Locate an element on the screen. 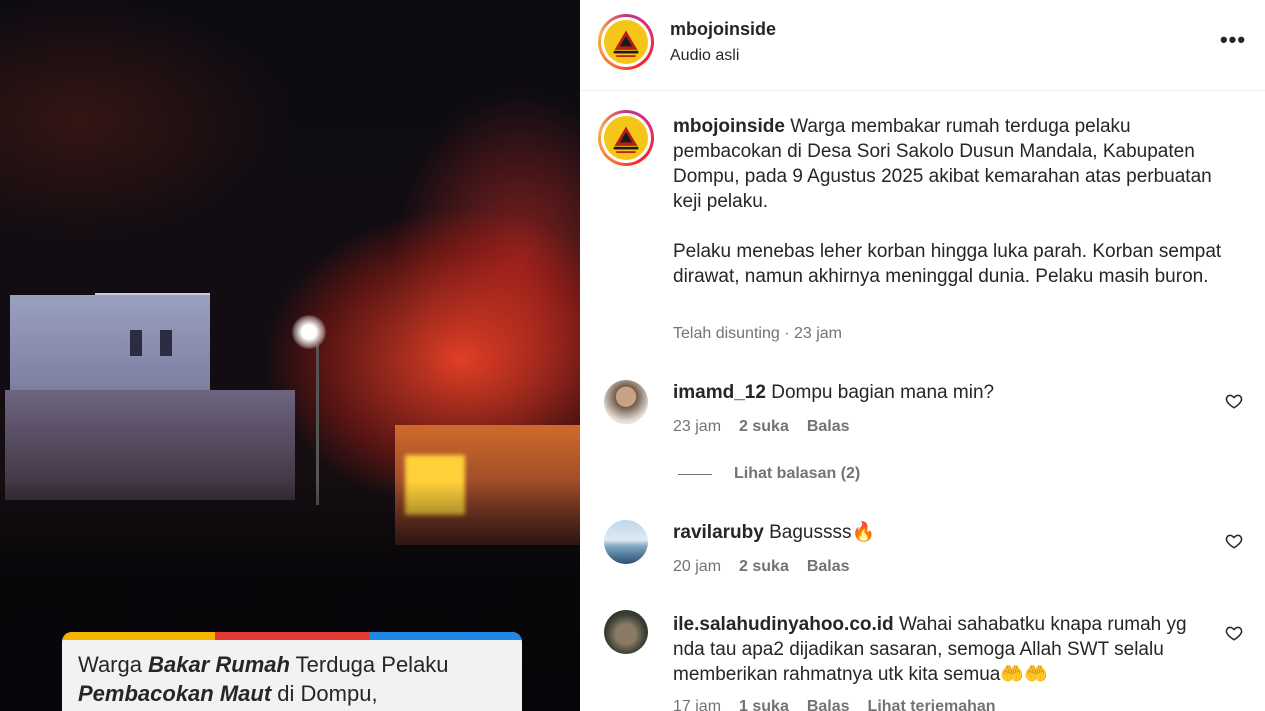 The width and height of the screenshot is (1265, 711). comment-body: Bagussss🔥 is located at coordinates (822, 532).